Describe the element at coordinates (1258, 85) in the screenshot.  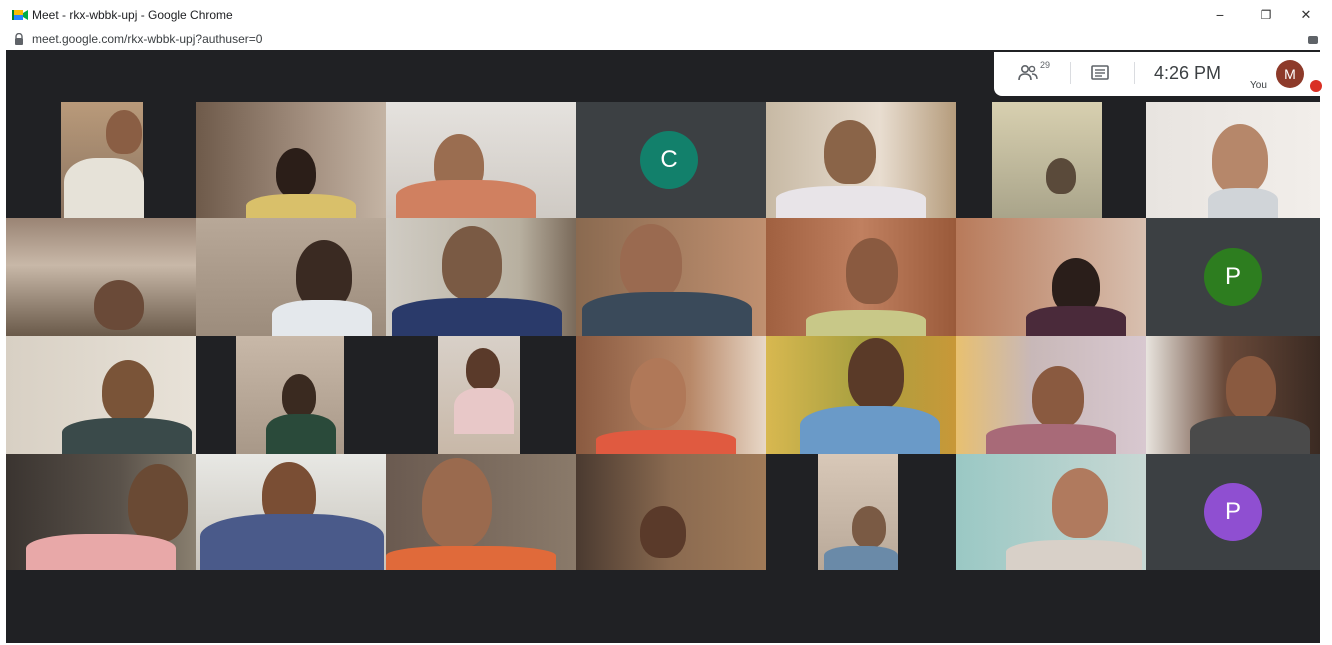
I see `you-label: You` at that location.